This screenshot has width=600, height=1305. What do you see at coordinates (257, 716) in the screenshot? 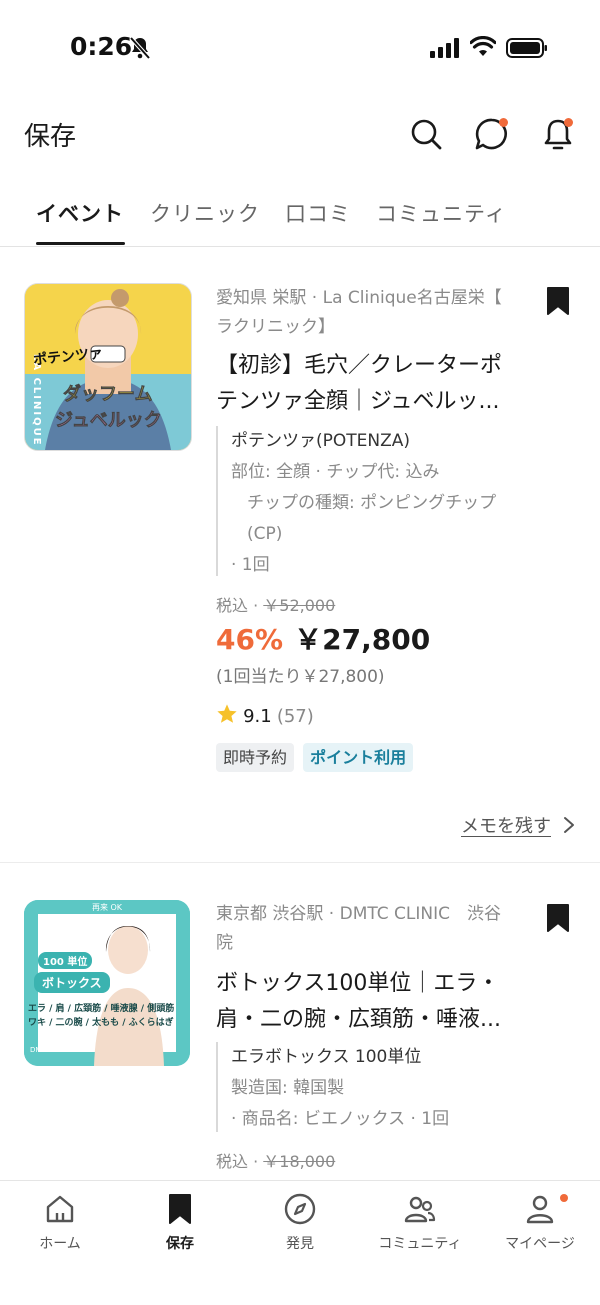
I see `rating-score: 9.1` at bounding box center [257, 716].